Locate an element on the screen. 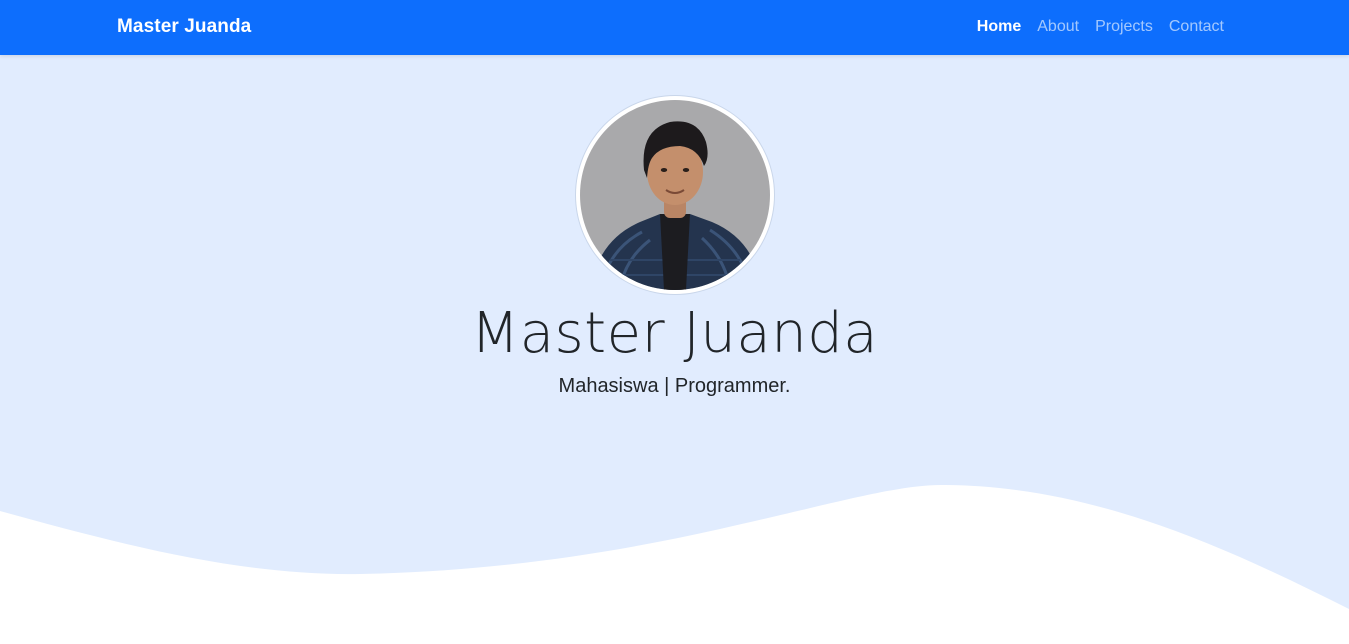 The width and height of the screenshot is (1349, 644). nav-link-contact: Contact is located at coordinates (1196, 27).